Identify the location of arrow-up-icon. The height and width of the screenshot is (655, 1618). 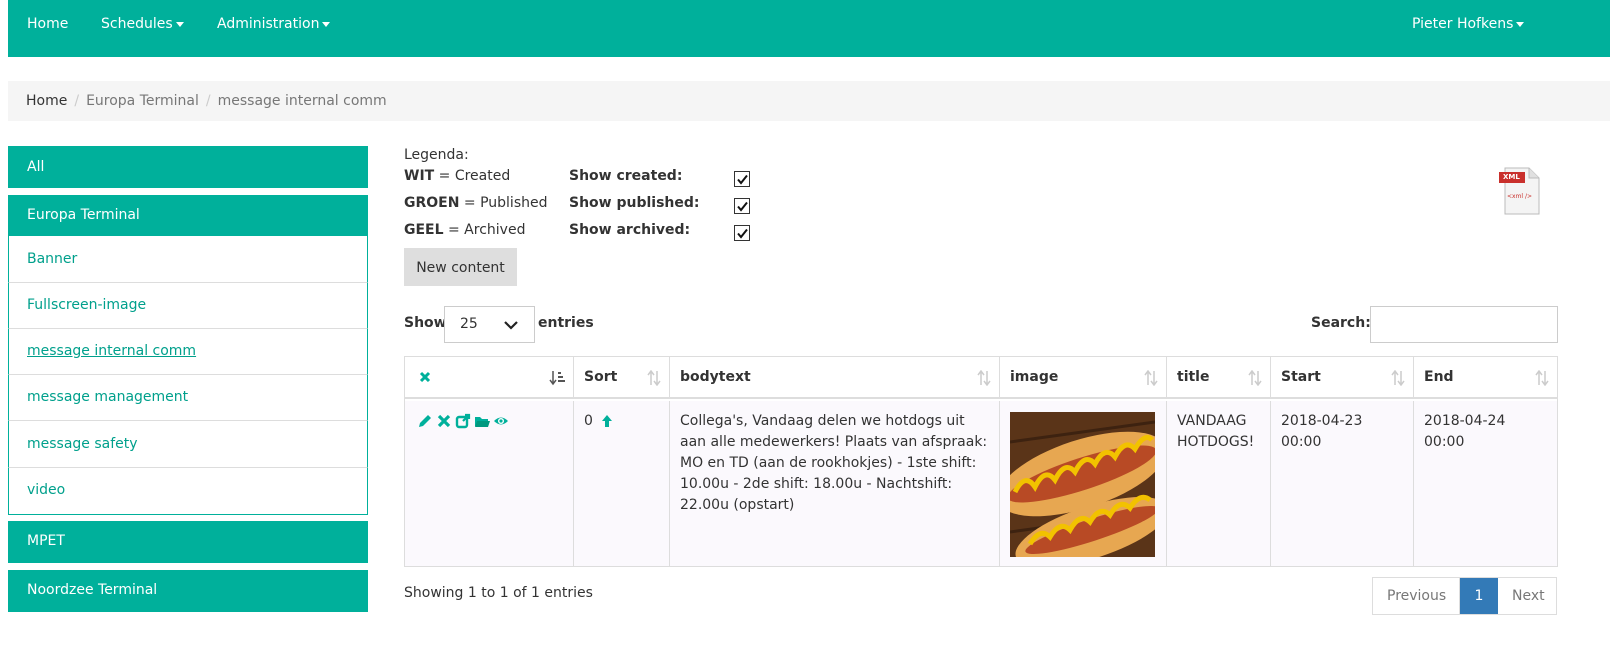
(607, 421).